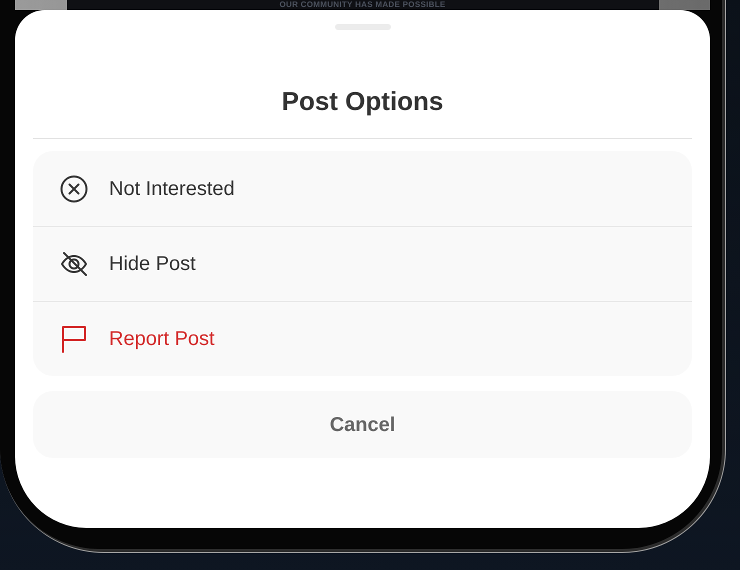  Describe the element at coordinates (362, 5) in the screenshot. I see `background-caption: OUR COMMUNITY HAS MADE POSSIBLE` at that location.